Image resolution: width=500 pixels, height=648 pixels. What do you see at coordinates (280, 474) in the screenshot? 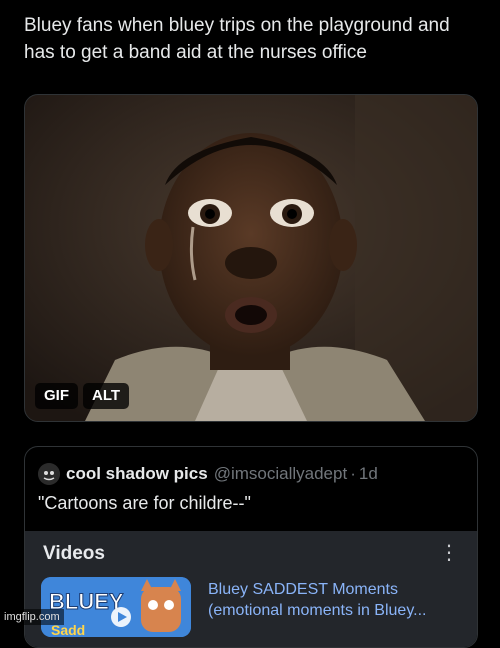
I see `quoted-handle: @imsociallyadept` at bounding box center [280, 474].